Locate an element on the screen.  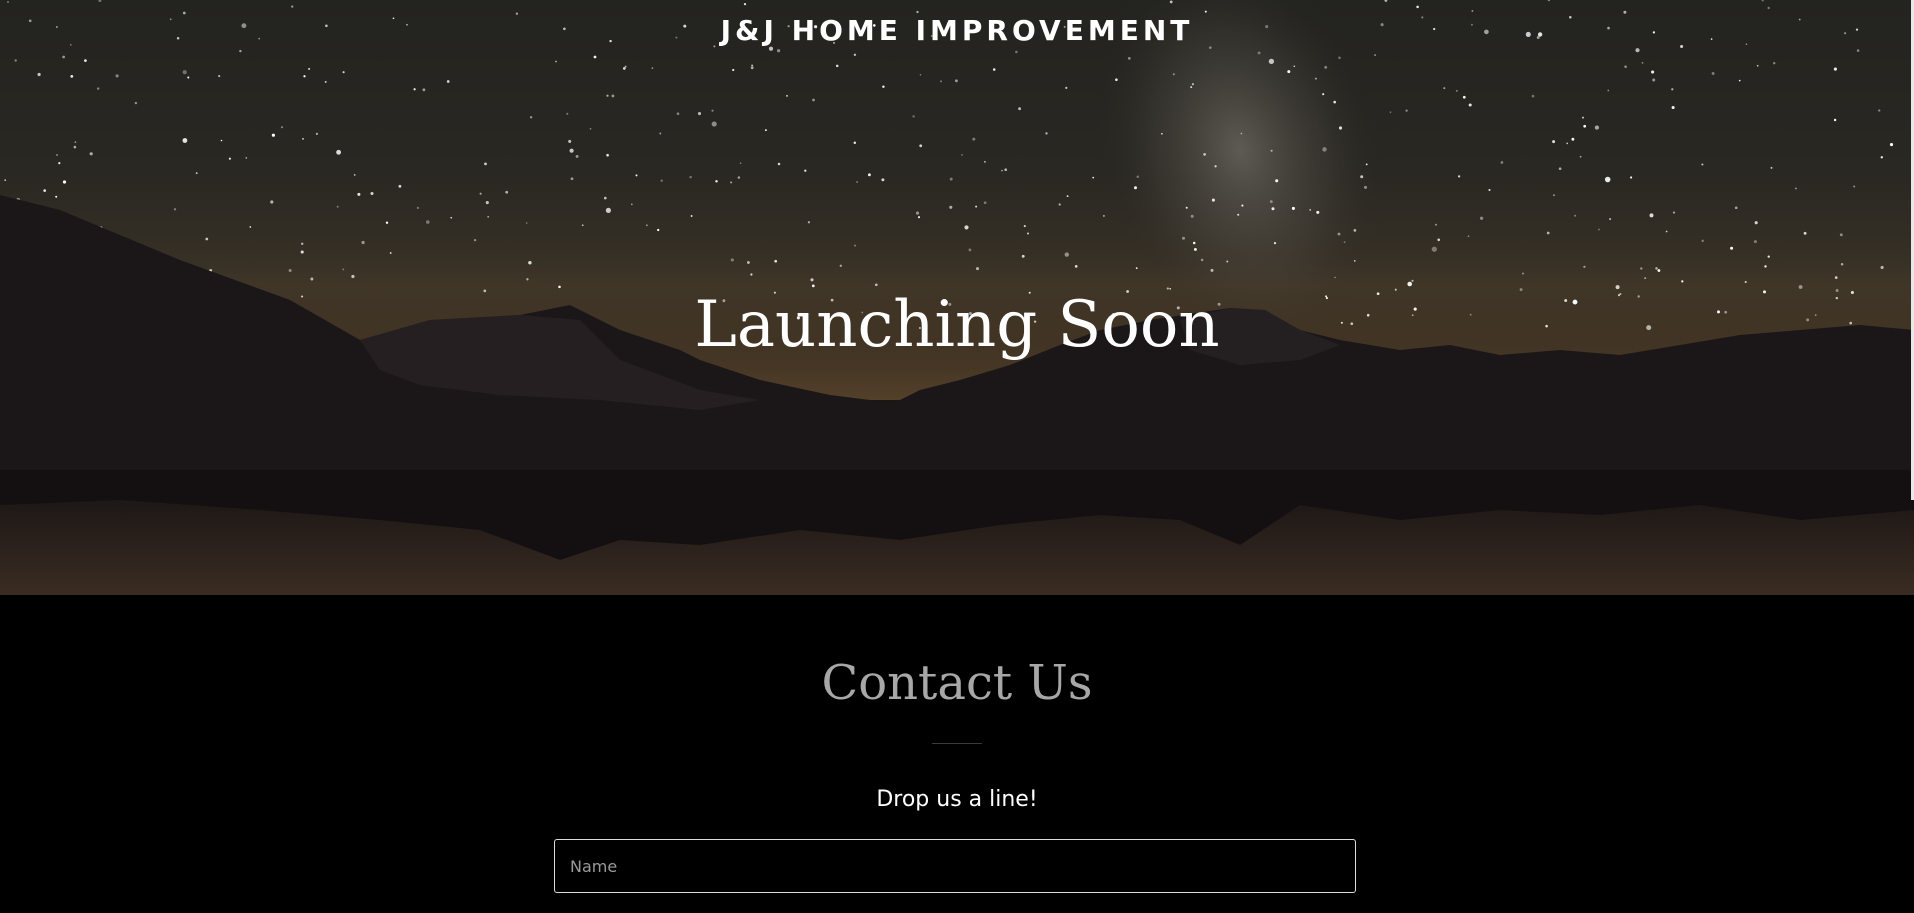
contact-tagline: Drop us a line! is located at coordinates (957, 799).